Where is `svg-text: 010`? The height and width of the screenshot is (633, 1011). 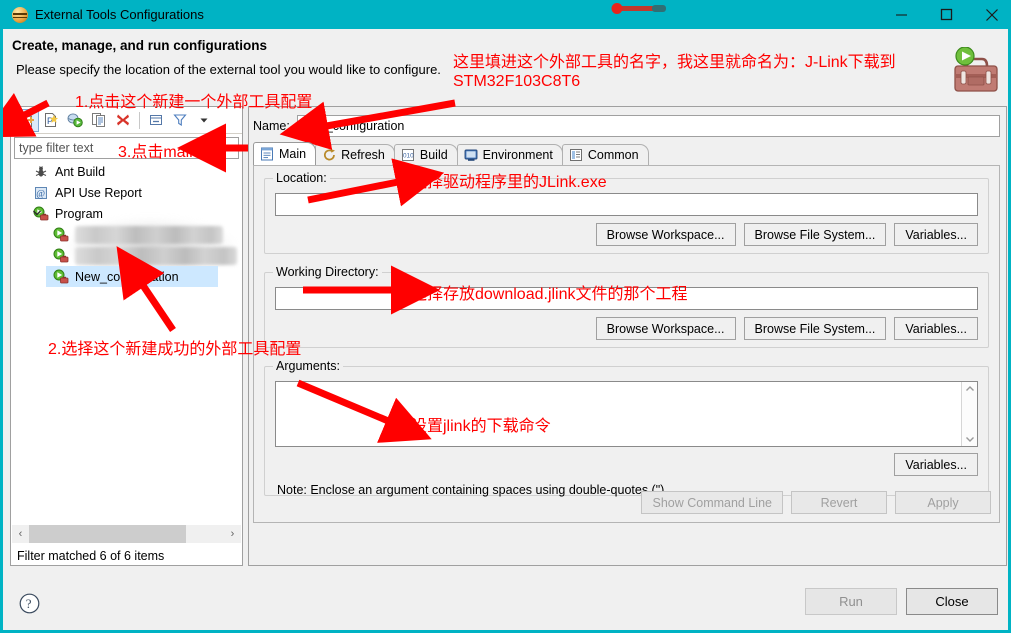
svg-text: 010 is located at coordinates (408, 156).